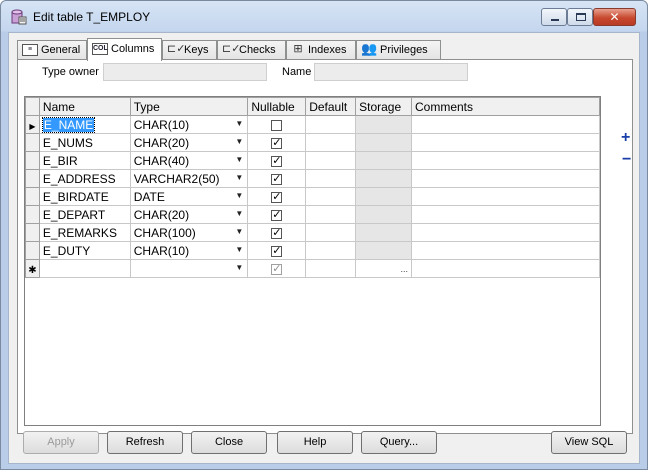  I want to click on column-name-cell: E_NUMS, so click(84, 142).